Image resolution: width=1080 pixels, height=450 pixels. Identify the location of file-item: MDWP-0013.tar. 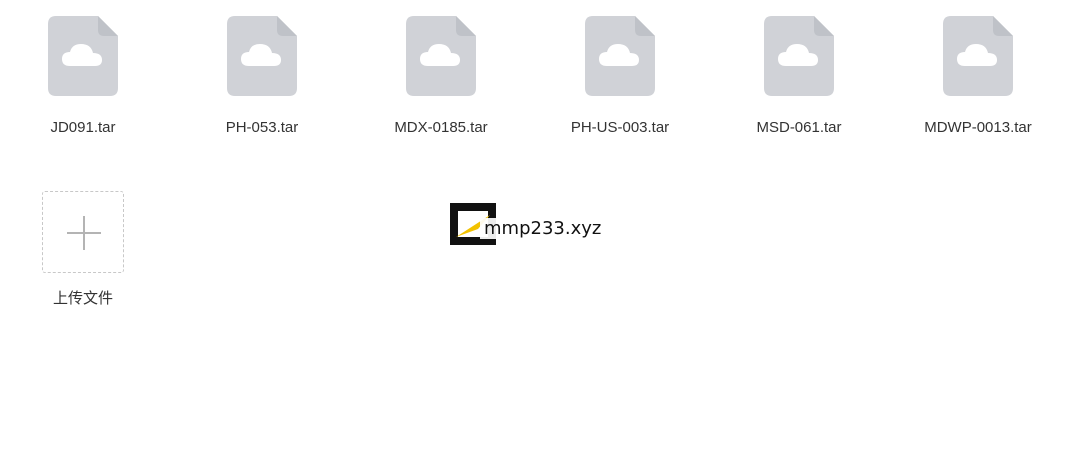
(978, 77).